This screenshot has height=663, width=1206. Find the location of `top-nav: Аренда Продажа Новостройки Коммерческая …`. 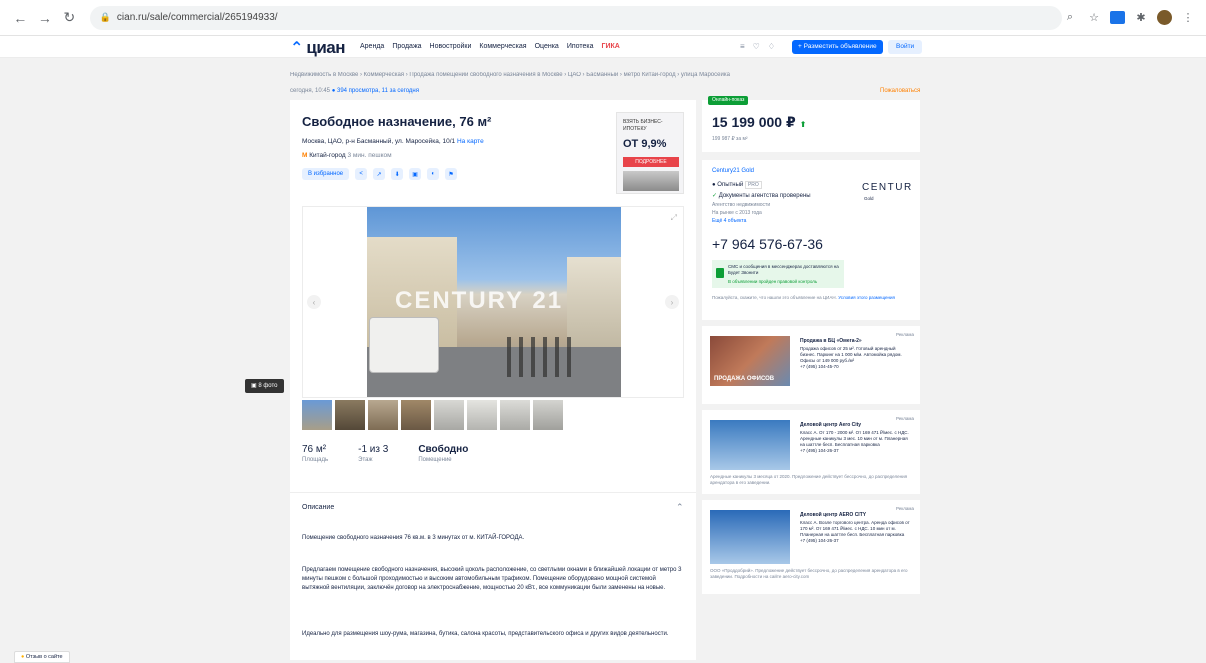

top-nav: Аренда Продажа Новостройки Коммерческая … is located at coordinates (490, 46).